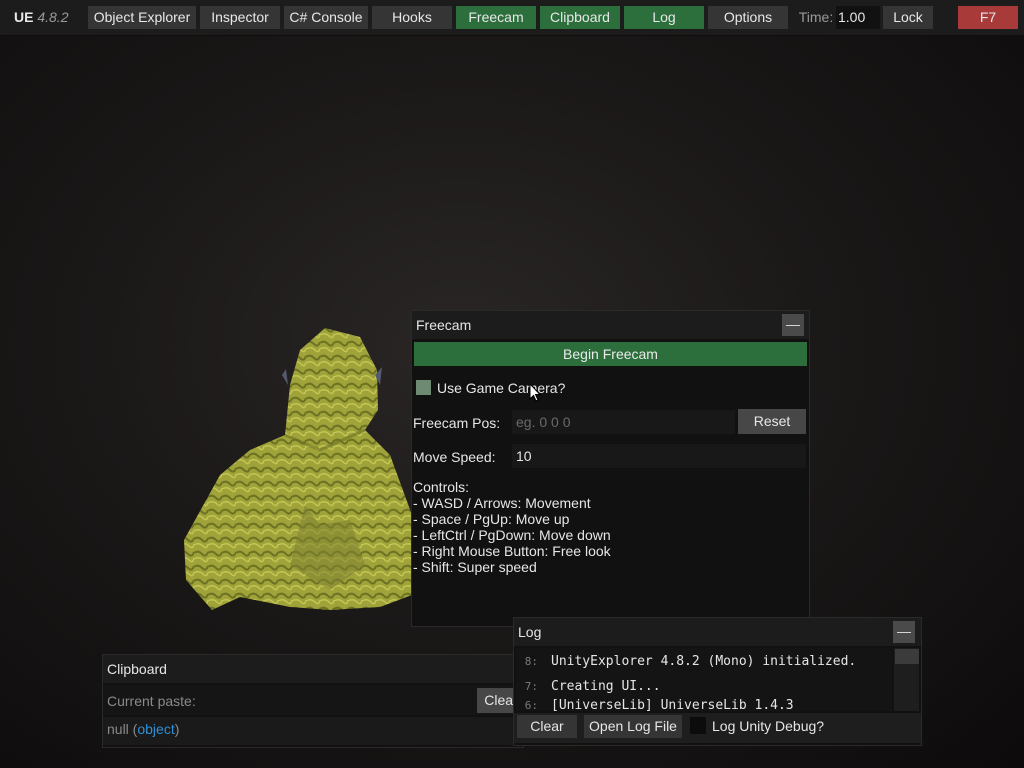 This screenshot has height=768, width=1024. What do you see at coordinates (156, 729) in the screenshot?
I see `clipboard-type: object` at bounding box center [156, 729].